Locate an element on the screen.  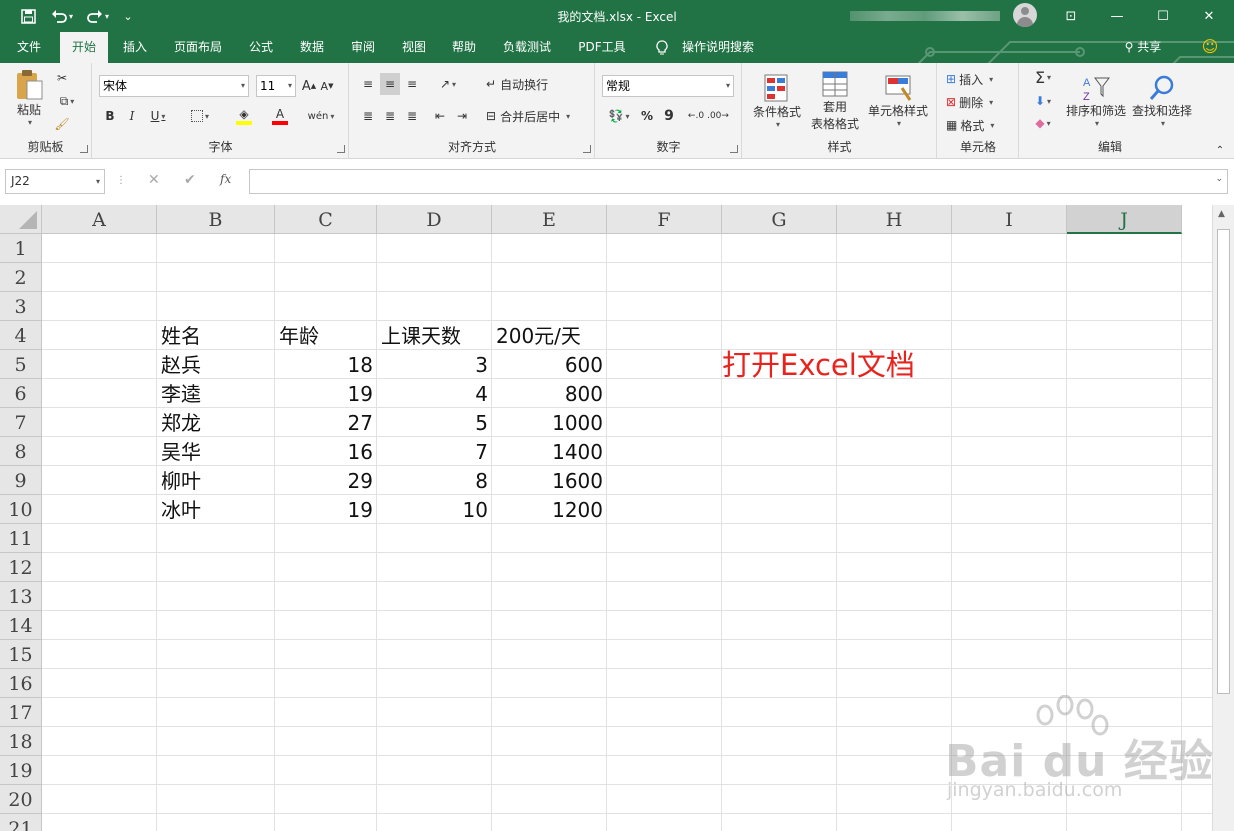
name-box: J22 ▾ is located at coordinates (55, 181).